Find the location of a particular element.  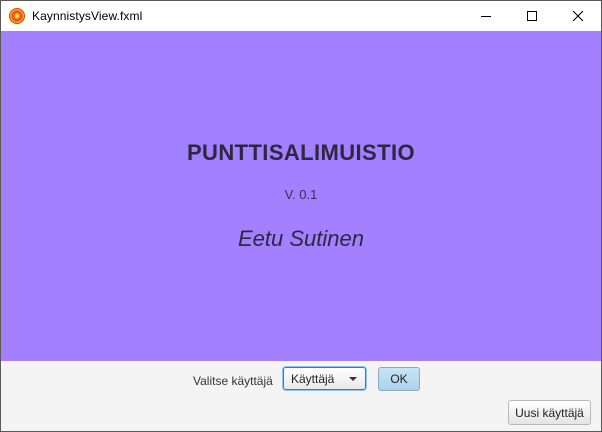

new-user-button: Uusi käyttäjä is located at coordinates (549, 412).